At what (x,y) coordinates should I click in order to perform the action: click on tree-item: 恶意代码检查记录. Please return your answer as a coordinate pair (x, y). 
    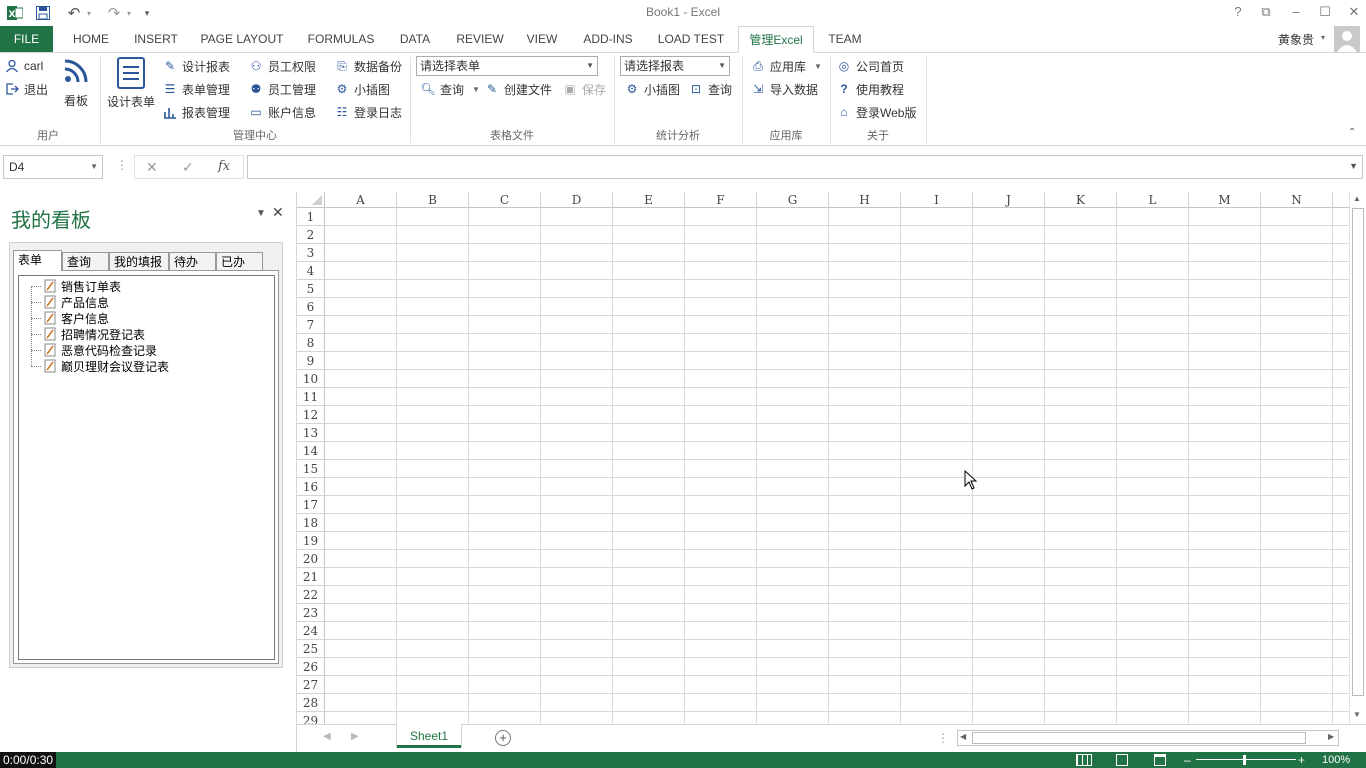
    Looking at the image, I should click on (94, 350).